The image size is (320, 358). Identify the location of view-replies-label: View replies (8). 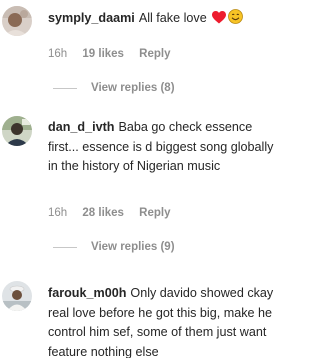
(133, 88).